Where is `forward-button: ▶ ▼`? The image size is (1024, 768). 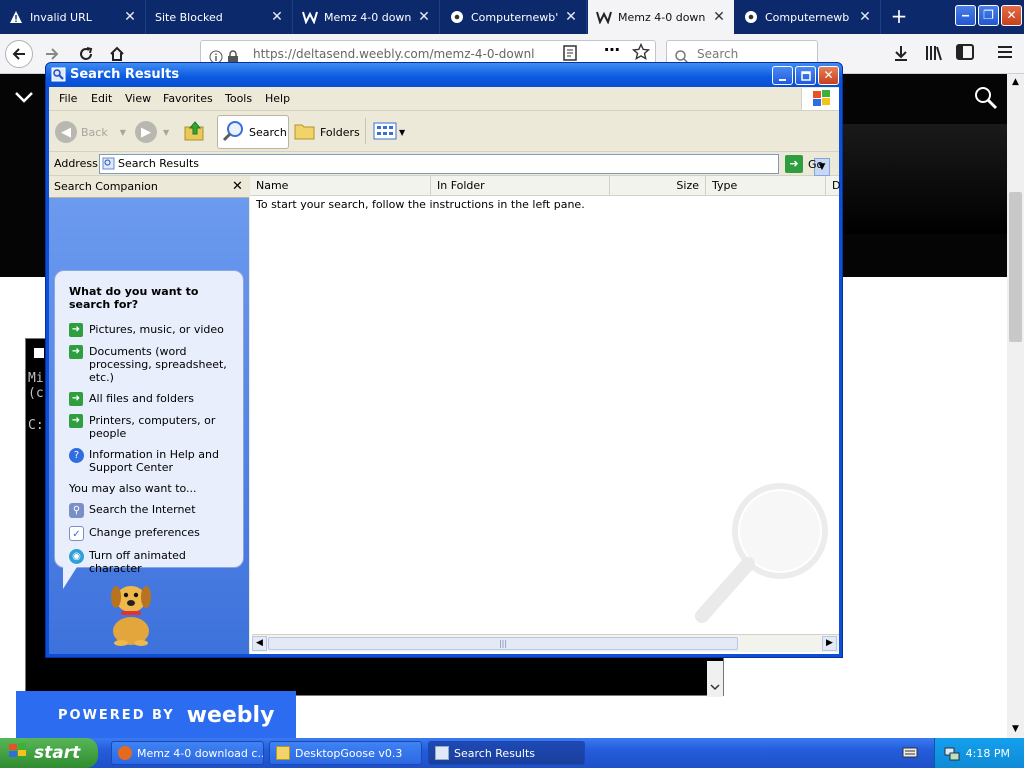
forward-button: ▶ ▼ is located at coordinates (152, 132).